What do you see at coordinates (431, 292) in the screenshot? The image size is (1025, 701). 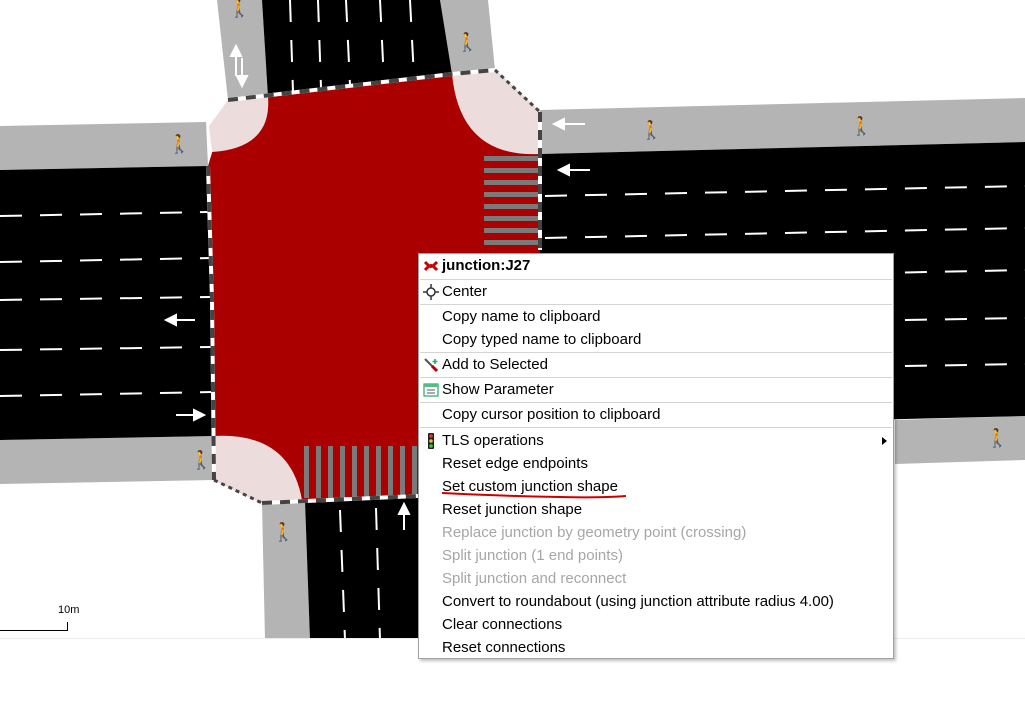 I see `center-icon` at bounding box center [431, 292].